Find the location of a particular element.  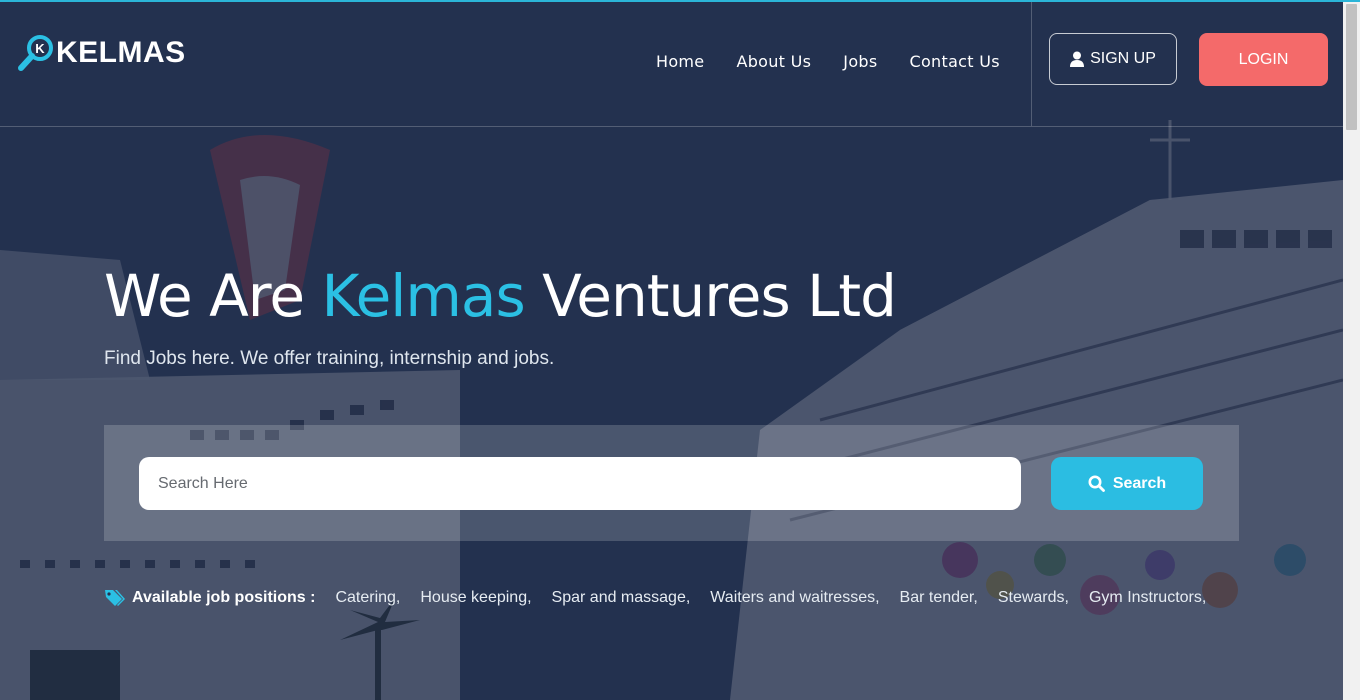

job-position-item: House keeping, is located at coordinates (475, 598).